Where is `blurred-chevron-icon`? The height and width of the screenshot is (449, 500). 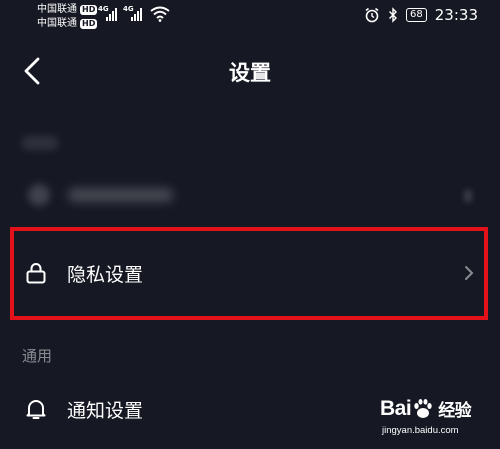
blurred-chevron-icon is located at coordinates (468, 196).